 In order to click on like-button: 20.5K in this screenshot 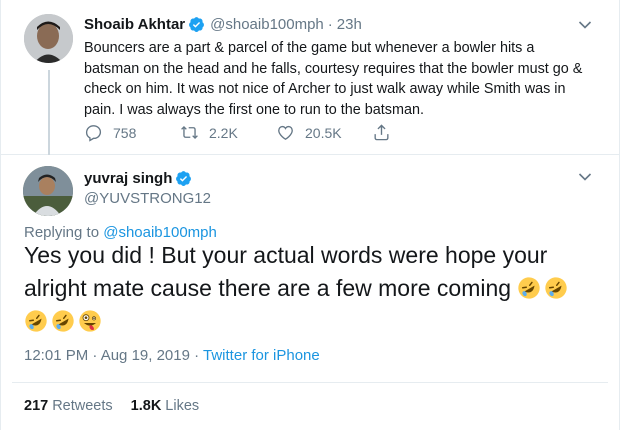, I will do `click(324, 132)`.